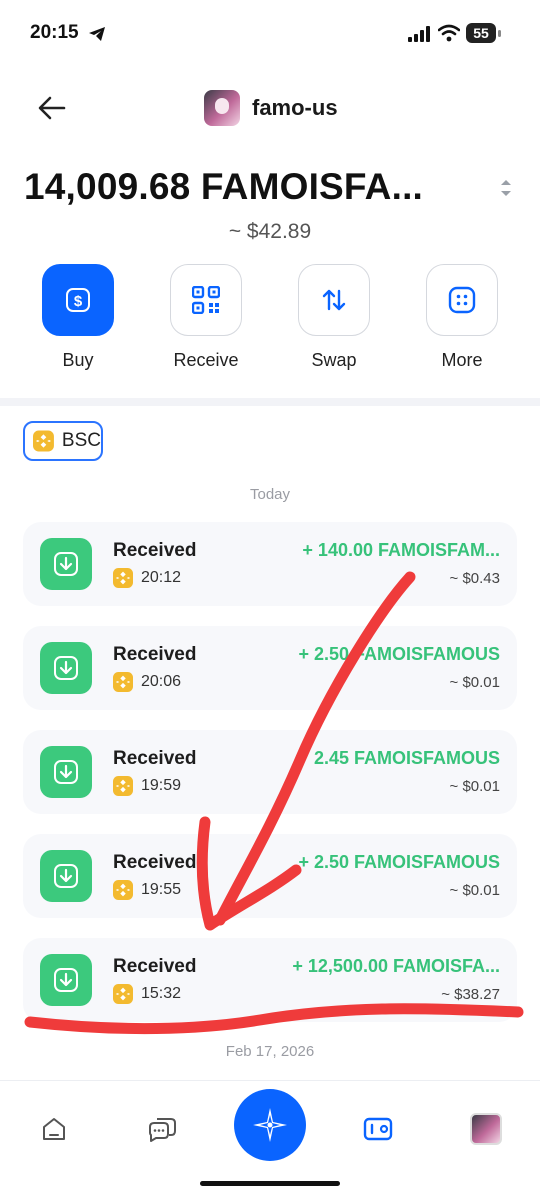  I want to click on buy-action: $ Buy, so click(78, 317).